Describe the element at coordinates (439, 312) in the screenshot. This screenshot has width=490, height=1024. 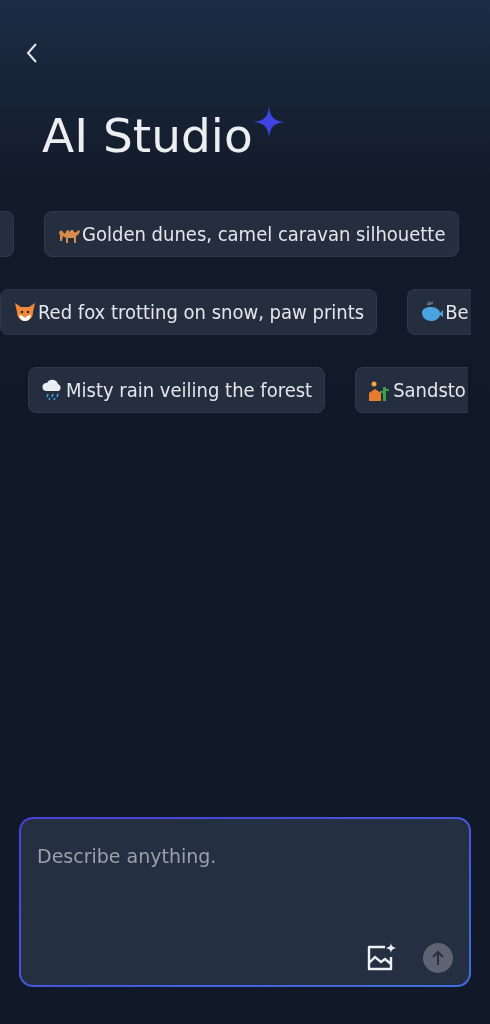
I see `prompt-chip: Be` at that location.